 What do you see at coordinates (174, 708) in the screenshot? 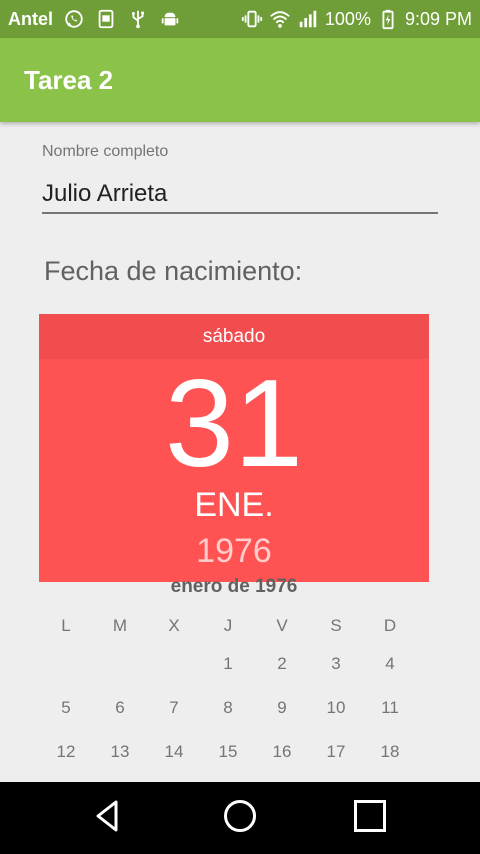
I see `calendar-day: 7` at bounding box center [174, 708].